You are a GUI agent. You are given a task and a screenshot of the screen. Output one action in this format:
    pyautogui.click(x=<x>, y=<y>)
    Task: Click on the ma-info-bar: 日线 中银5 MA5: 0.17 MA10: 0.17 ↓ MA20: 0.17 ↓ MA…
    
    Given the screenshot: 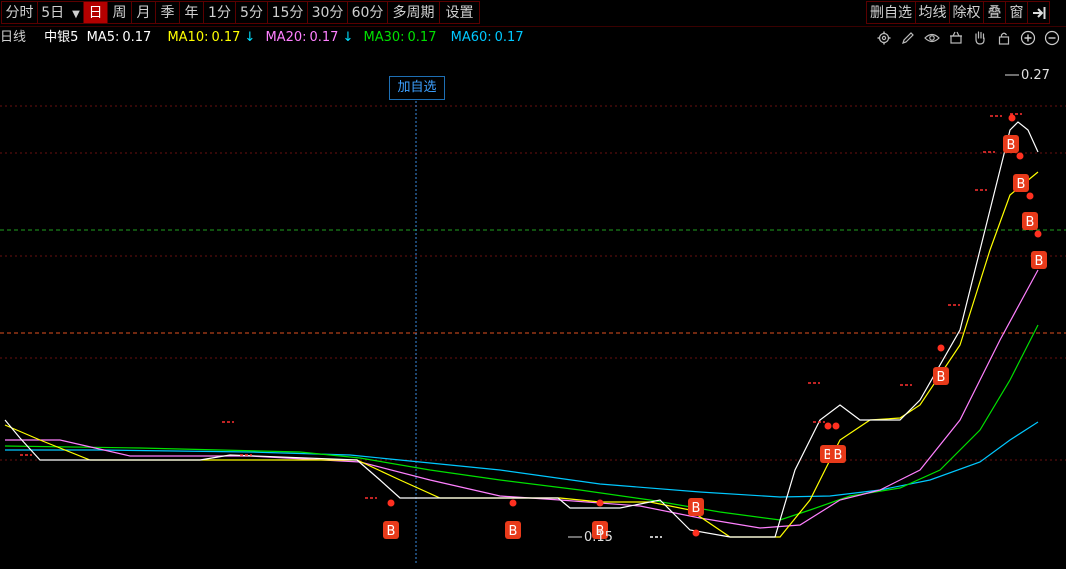 What is the action you would take?
    pyautogui.click(x=266, y=38)
    